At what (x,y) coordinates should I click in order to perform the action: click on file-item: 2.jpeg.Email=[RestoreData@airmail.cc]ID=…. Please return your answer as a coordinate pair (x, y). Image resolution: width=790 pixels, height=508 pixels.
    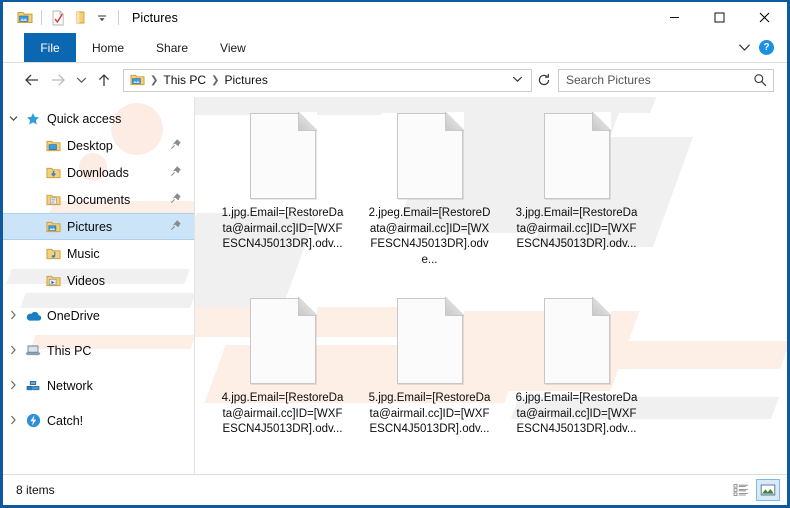
    Looking at the image, I should click on (429, 199).